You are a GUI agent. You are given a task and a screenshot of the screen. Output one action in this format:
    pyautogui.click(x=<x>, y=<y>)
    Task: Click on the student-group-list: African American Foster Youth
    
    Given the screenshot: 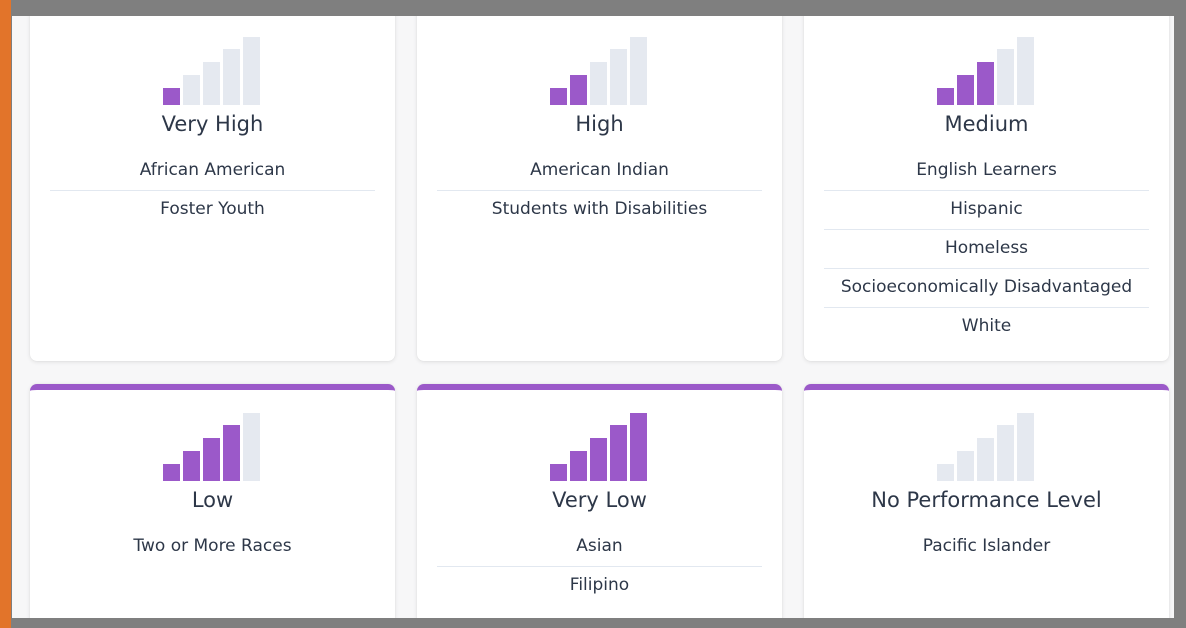 What is the action you would take?
    pyautogui.click(x=212, y=190)
    